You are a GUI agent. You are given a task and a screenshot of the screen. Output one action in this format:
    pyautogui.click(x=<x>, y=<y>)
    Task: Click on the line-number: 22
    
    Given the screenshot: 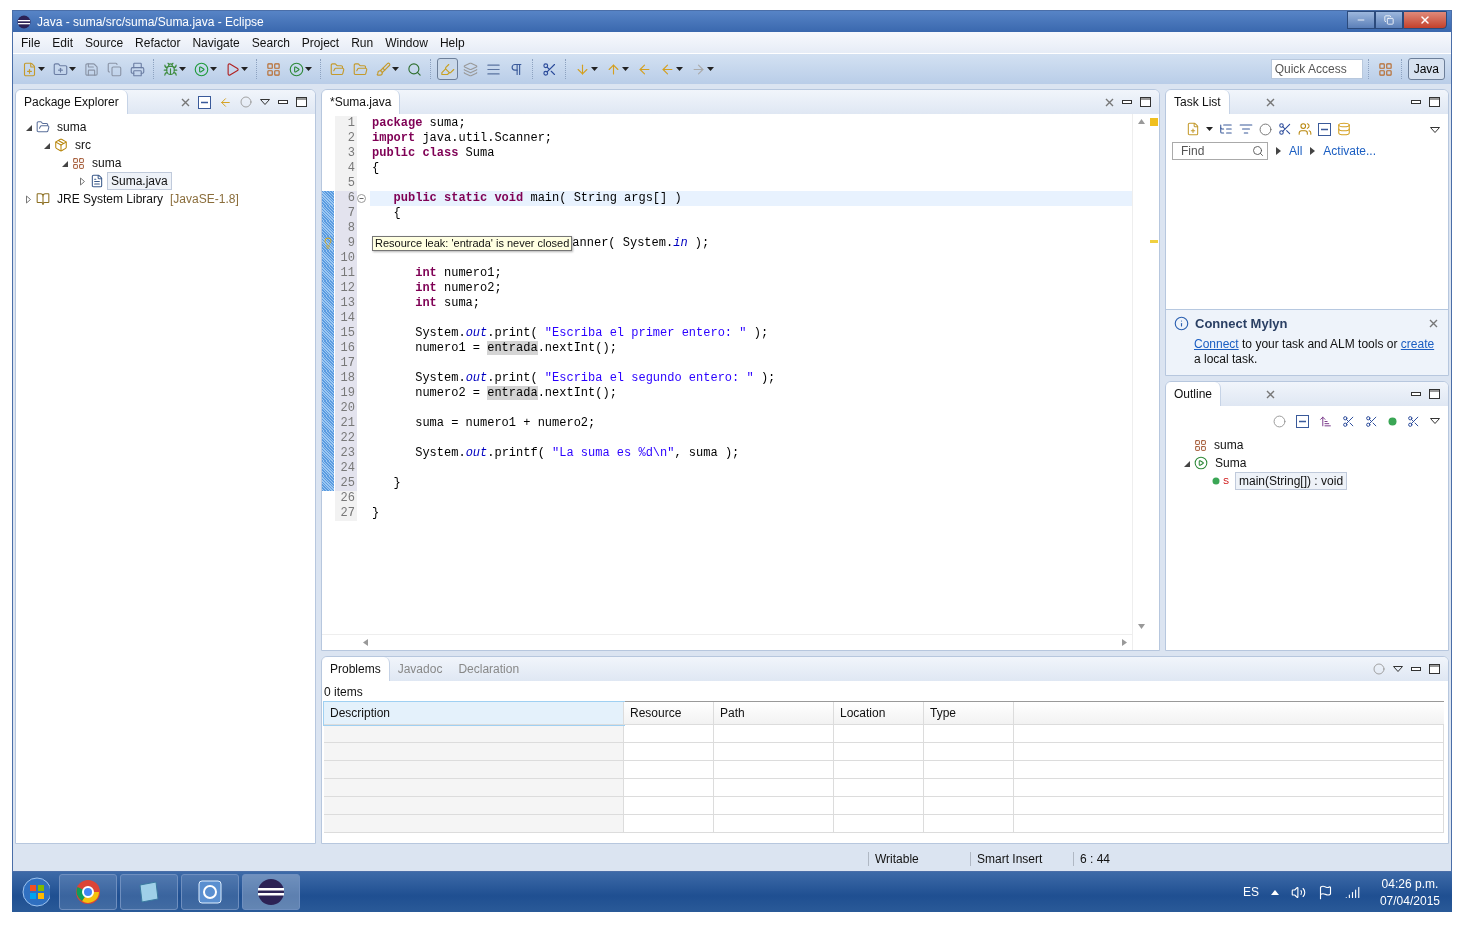 What is the action you would take?
    pyautogui.click(x=346, y=438)
    